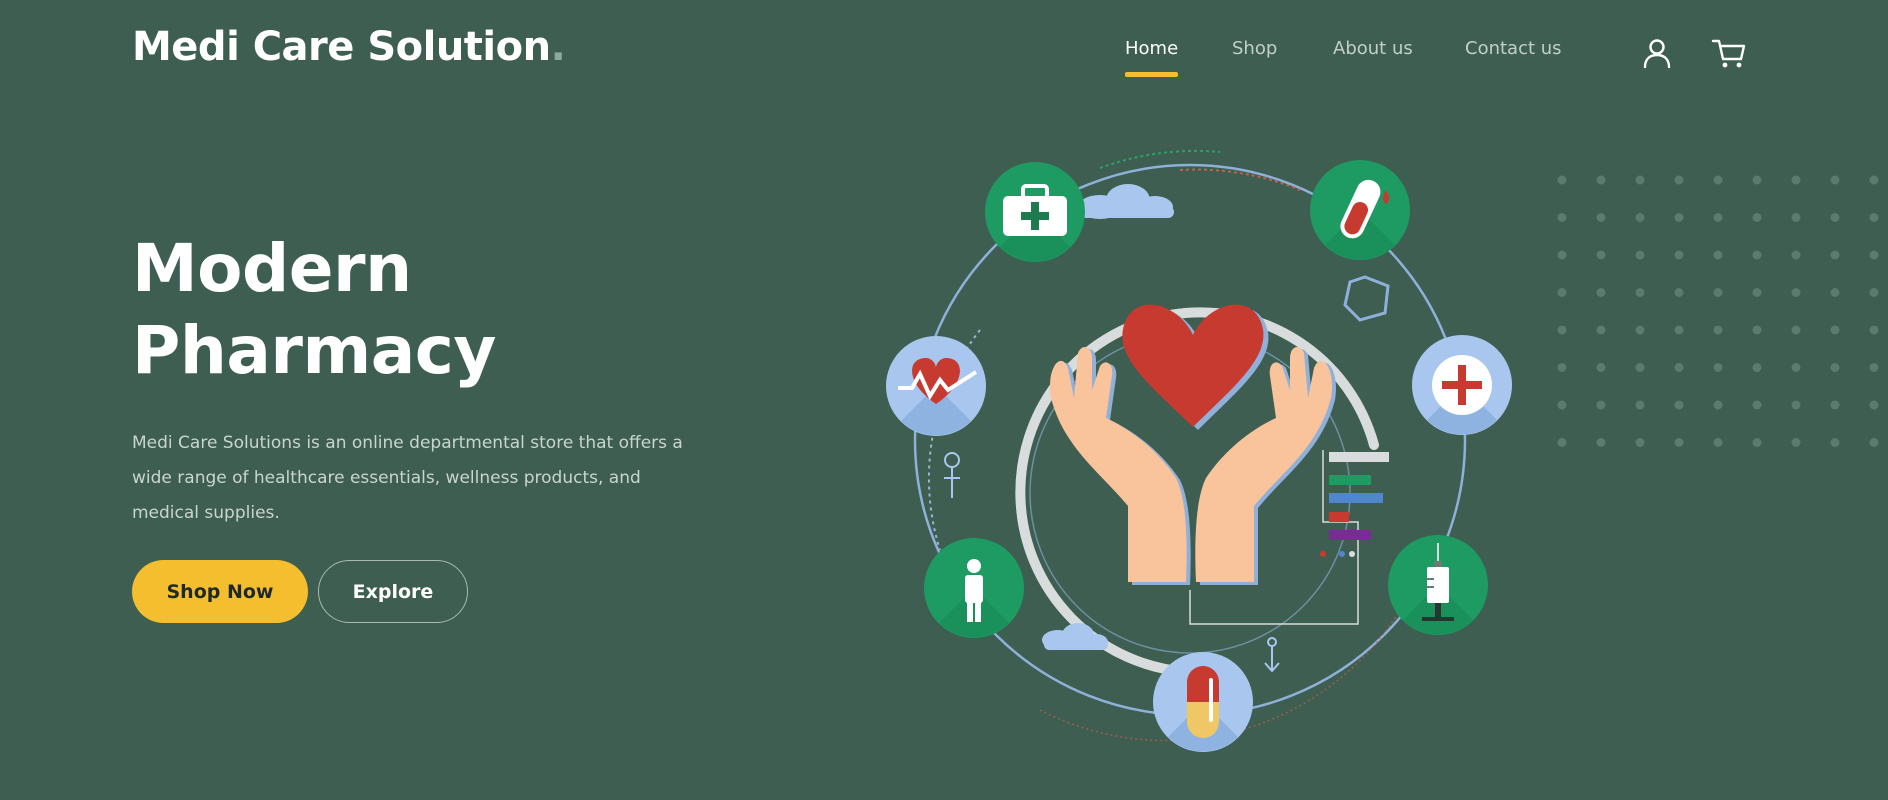 The width and height of the screenshot is (1888, 800). I want to click on patient-icon, so click(974, 588).